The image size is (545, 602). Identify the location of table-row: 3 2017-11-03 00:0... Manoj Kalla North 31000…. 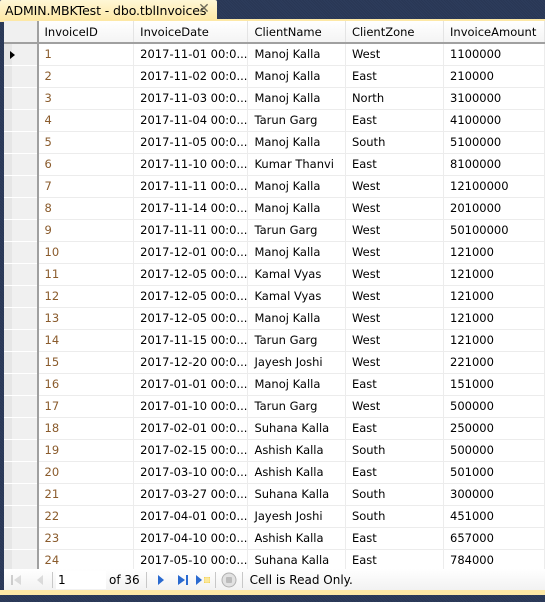
(274, 98).